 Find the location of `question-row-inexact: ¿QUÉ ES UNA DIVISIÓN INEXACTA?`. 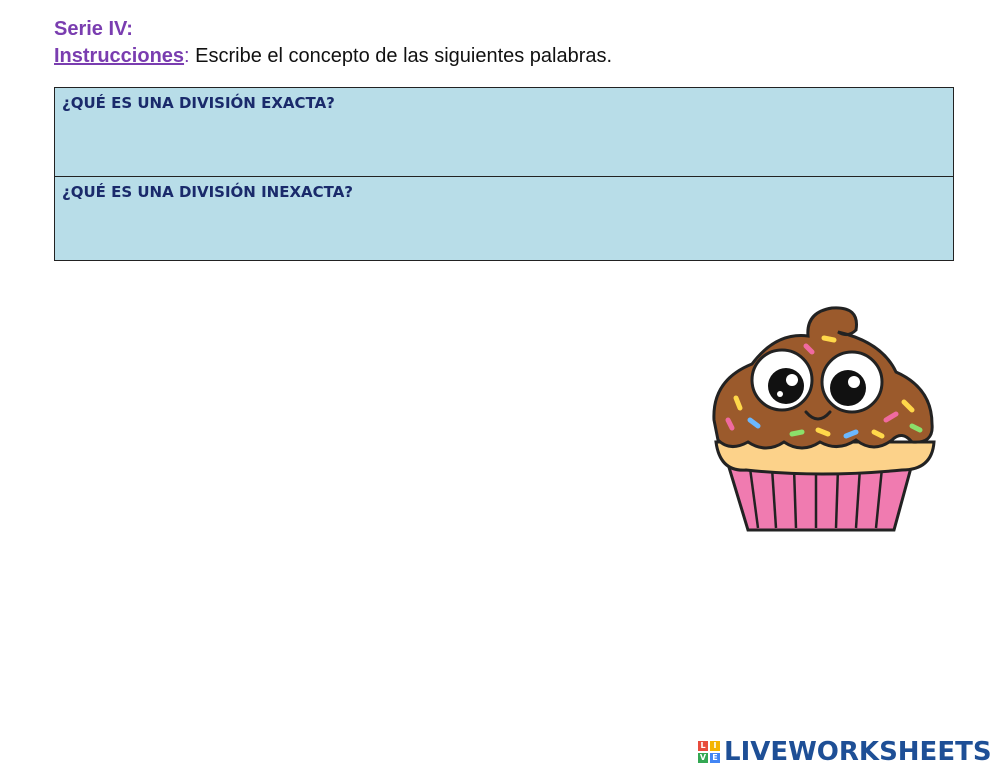

question-row-inexact: ¿QUÉ ES UNA DIVISIÓN INEXACTA? is located at coordinates (504, 218).